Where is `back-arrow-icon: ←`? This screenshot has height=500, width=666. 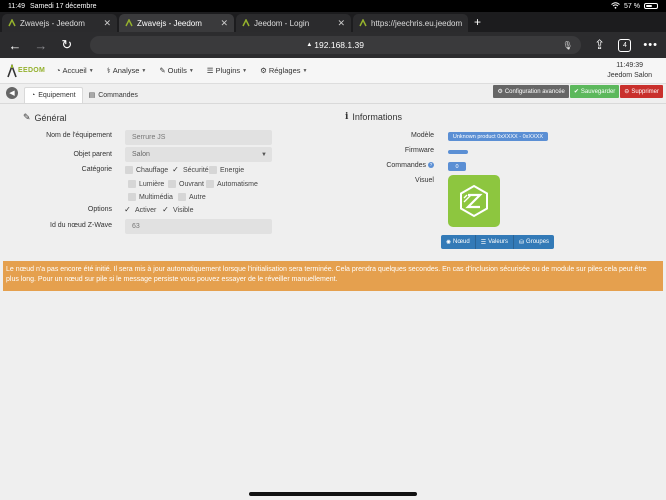
back-arrow-icon: ← is located at coordinates (15, 45).